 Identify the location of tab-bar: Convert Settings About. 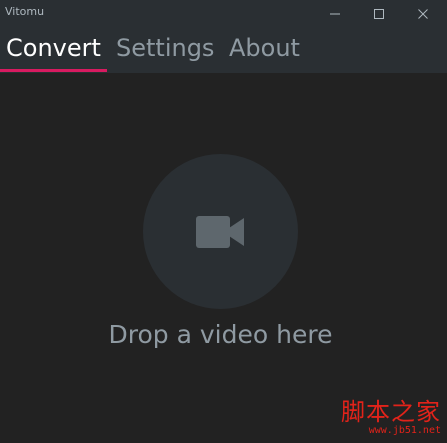
(223, 50).